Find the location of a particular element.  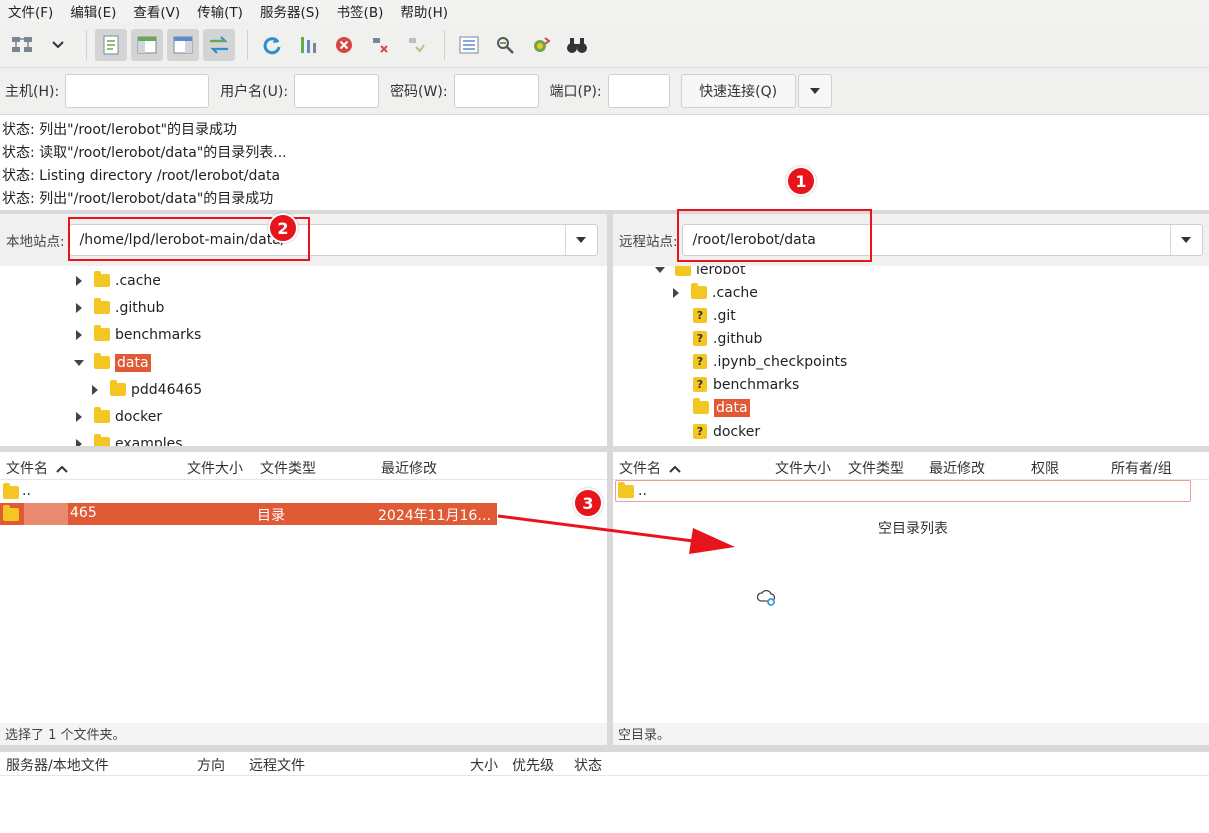

quickconnect-history-dropdown is located at coordinates (814, 91).